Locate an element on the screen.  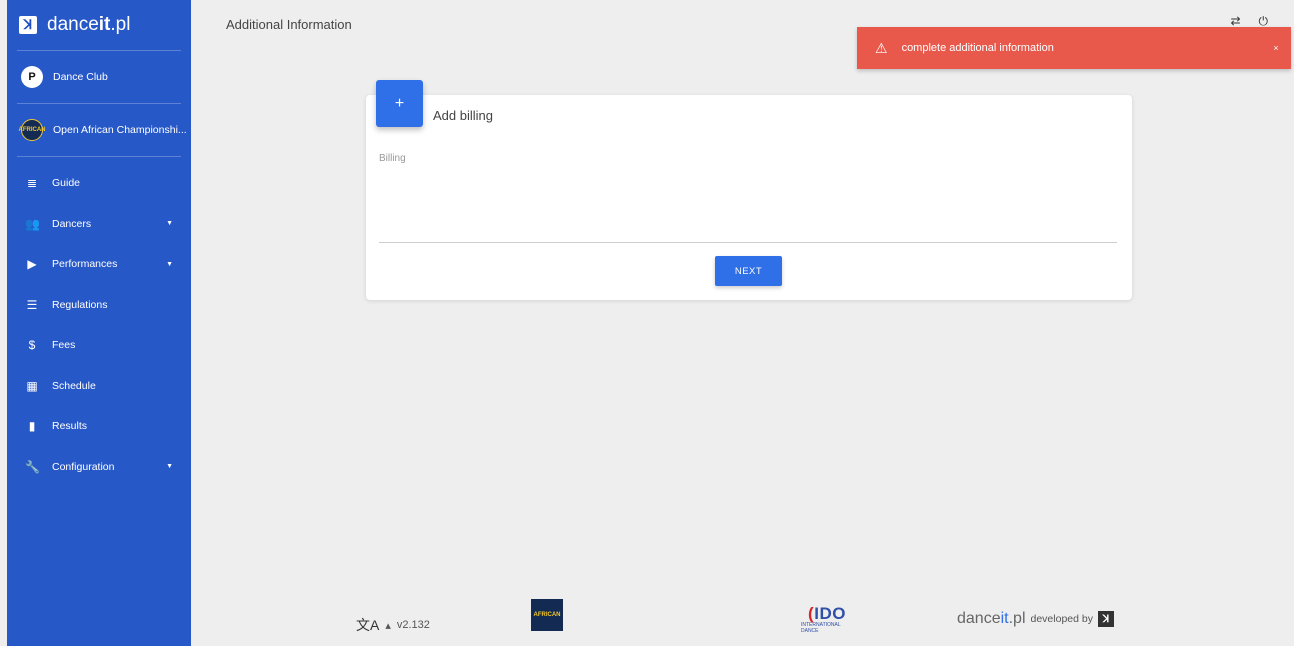
error-toast: ⚠ complete additional information × is located at coordinates (1074, 48).